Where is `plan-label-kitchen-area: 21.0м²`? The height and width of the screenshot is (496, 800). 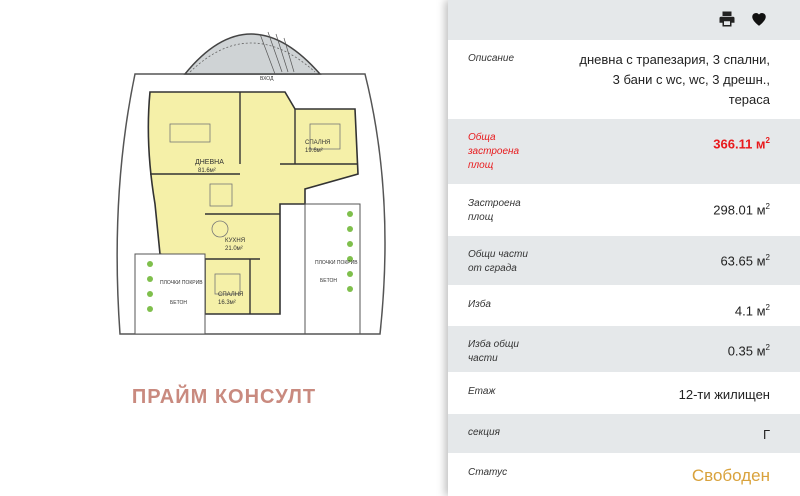 plan-label-kitchen-area: 21.0м² is located at coordinates (234, 249).